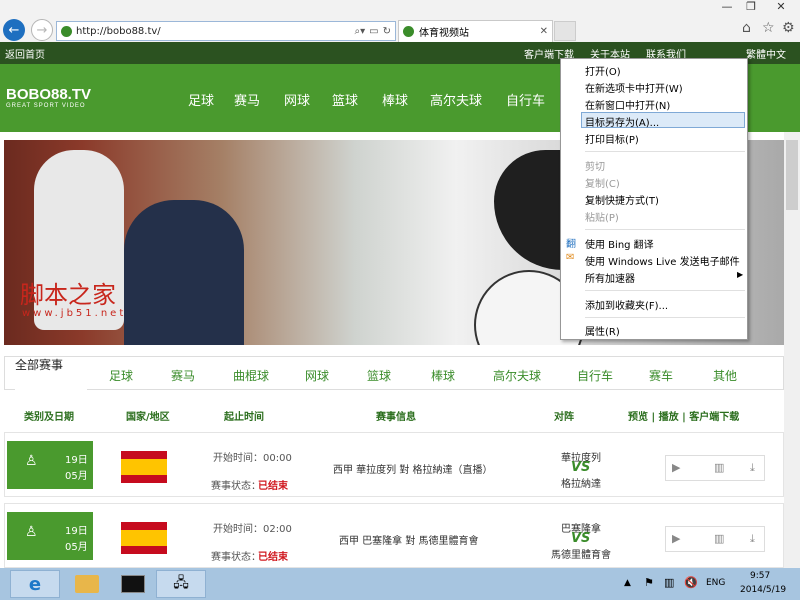 The image size is (800, 600). Describe the element at coordinates (627, 104) in the screenshot. I see `menu-open-new-window: 在新窗口中打开(N)` at that location.